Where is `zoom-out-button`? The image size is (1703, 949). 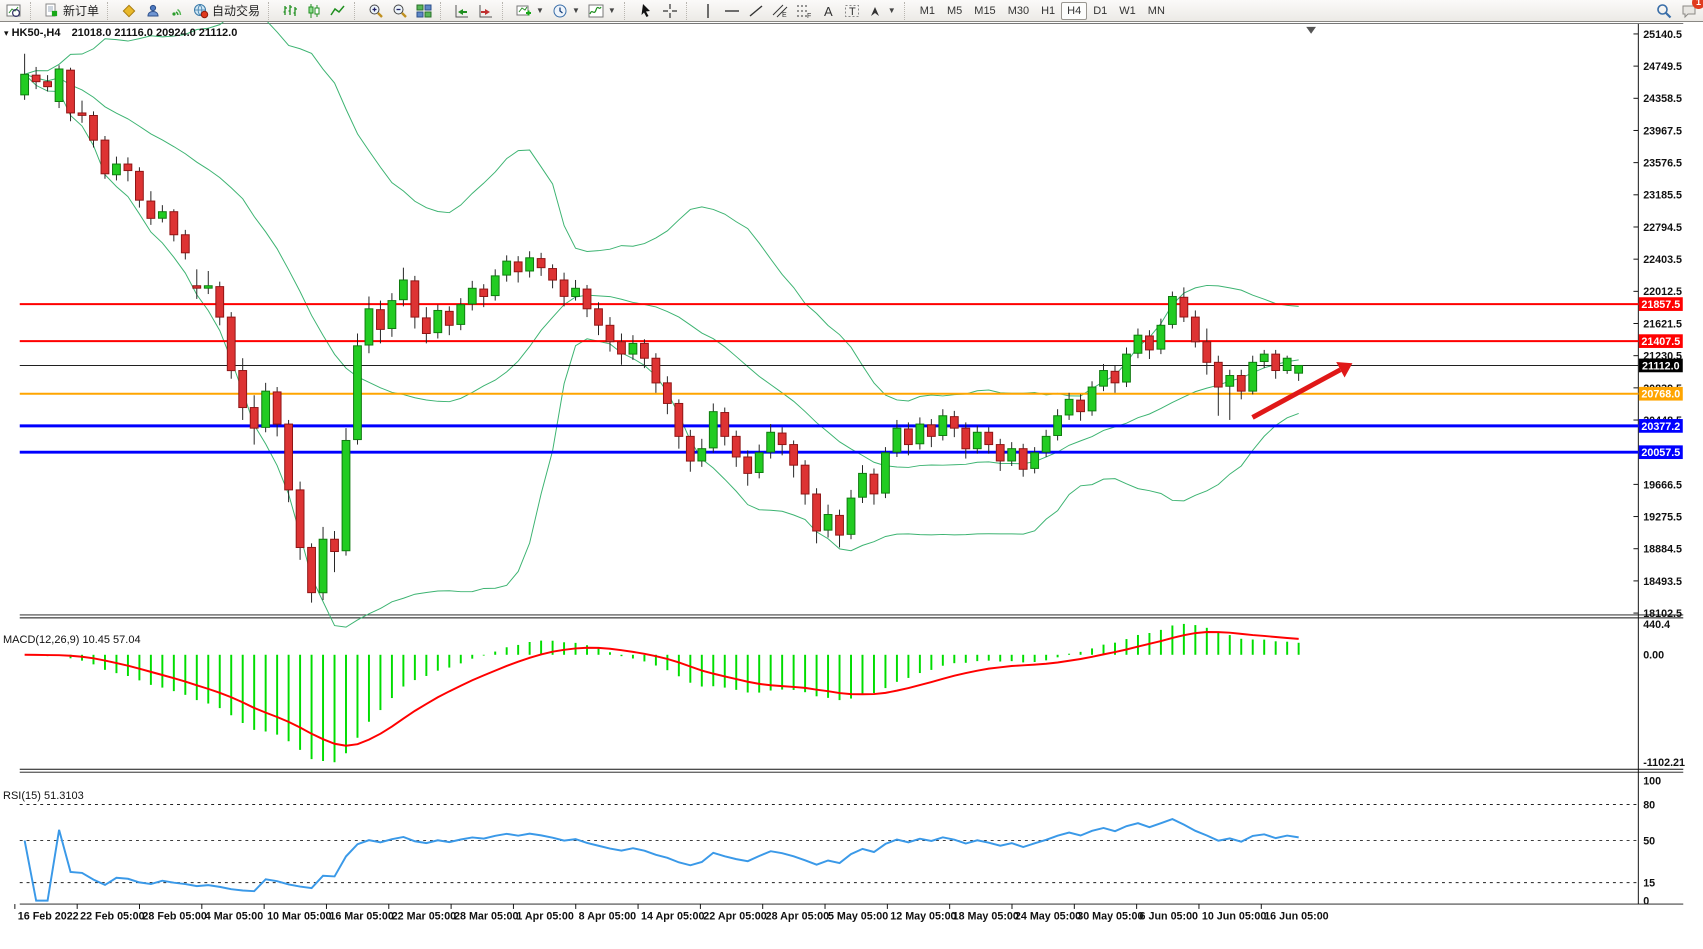 zoom-out-button is located at coordinates (400, 11).